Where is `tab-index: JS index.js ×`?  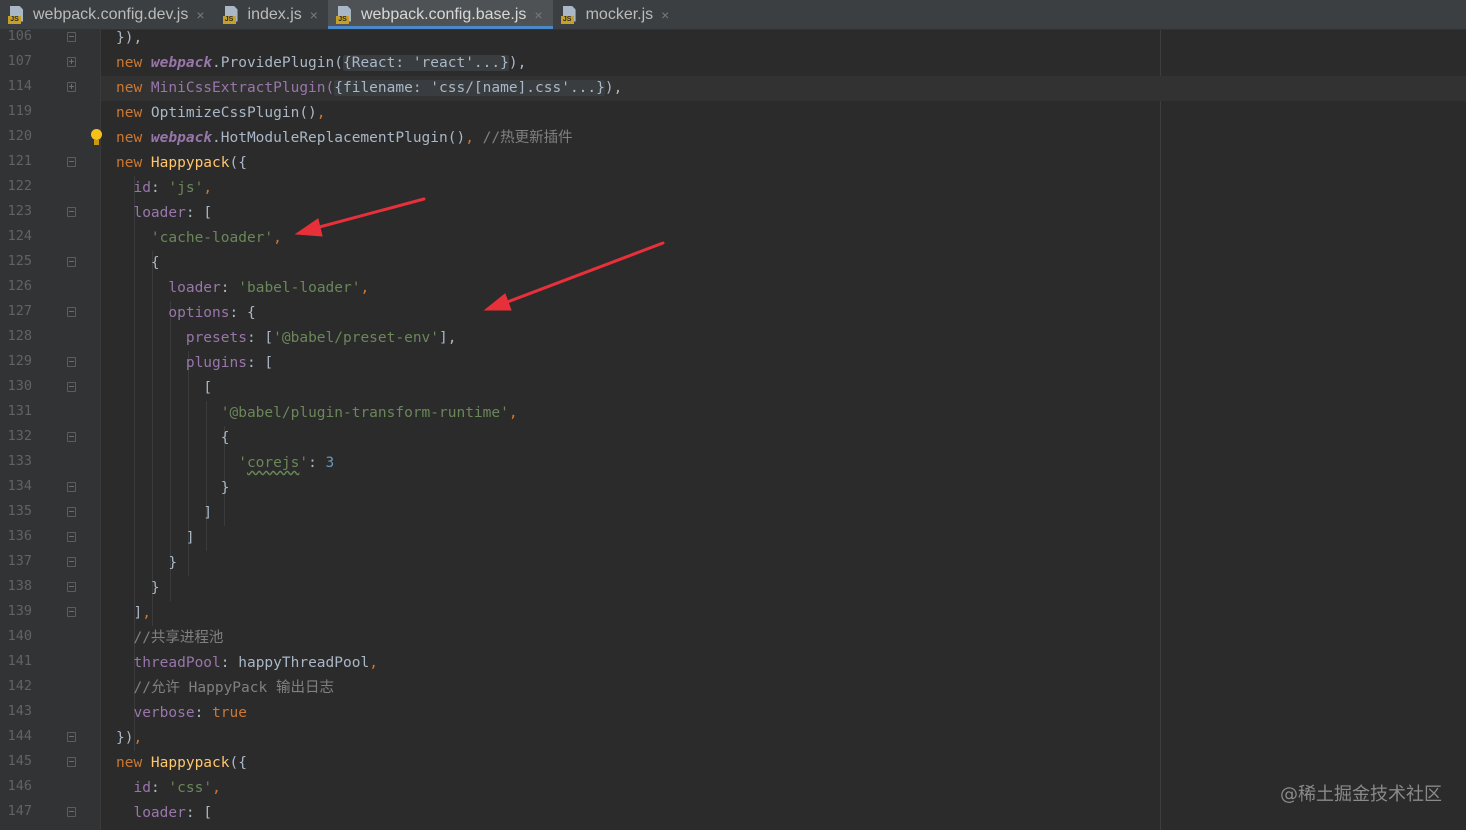
tab-index: JS index.js × is located at coordinates (271, 14).